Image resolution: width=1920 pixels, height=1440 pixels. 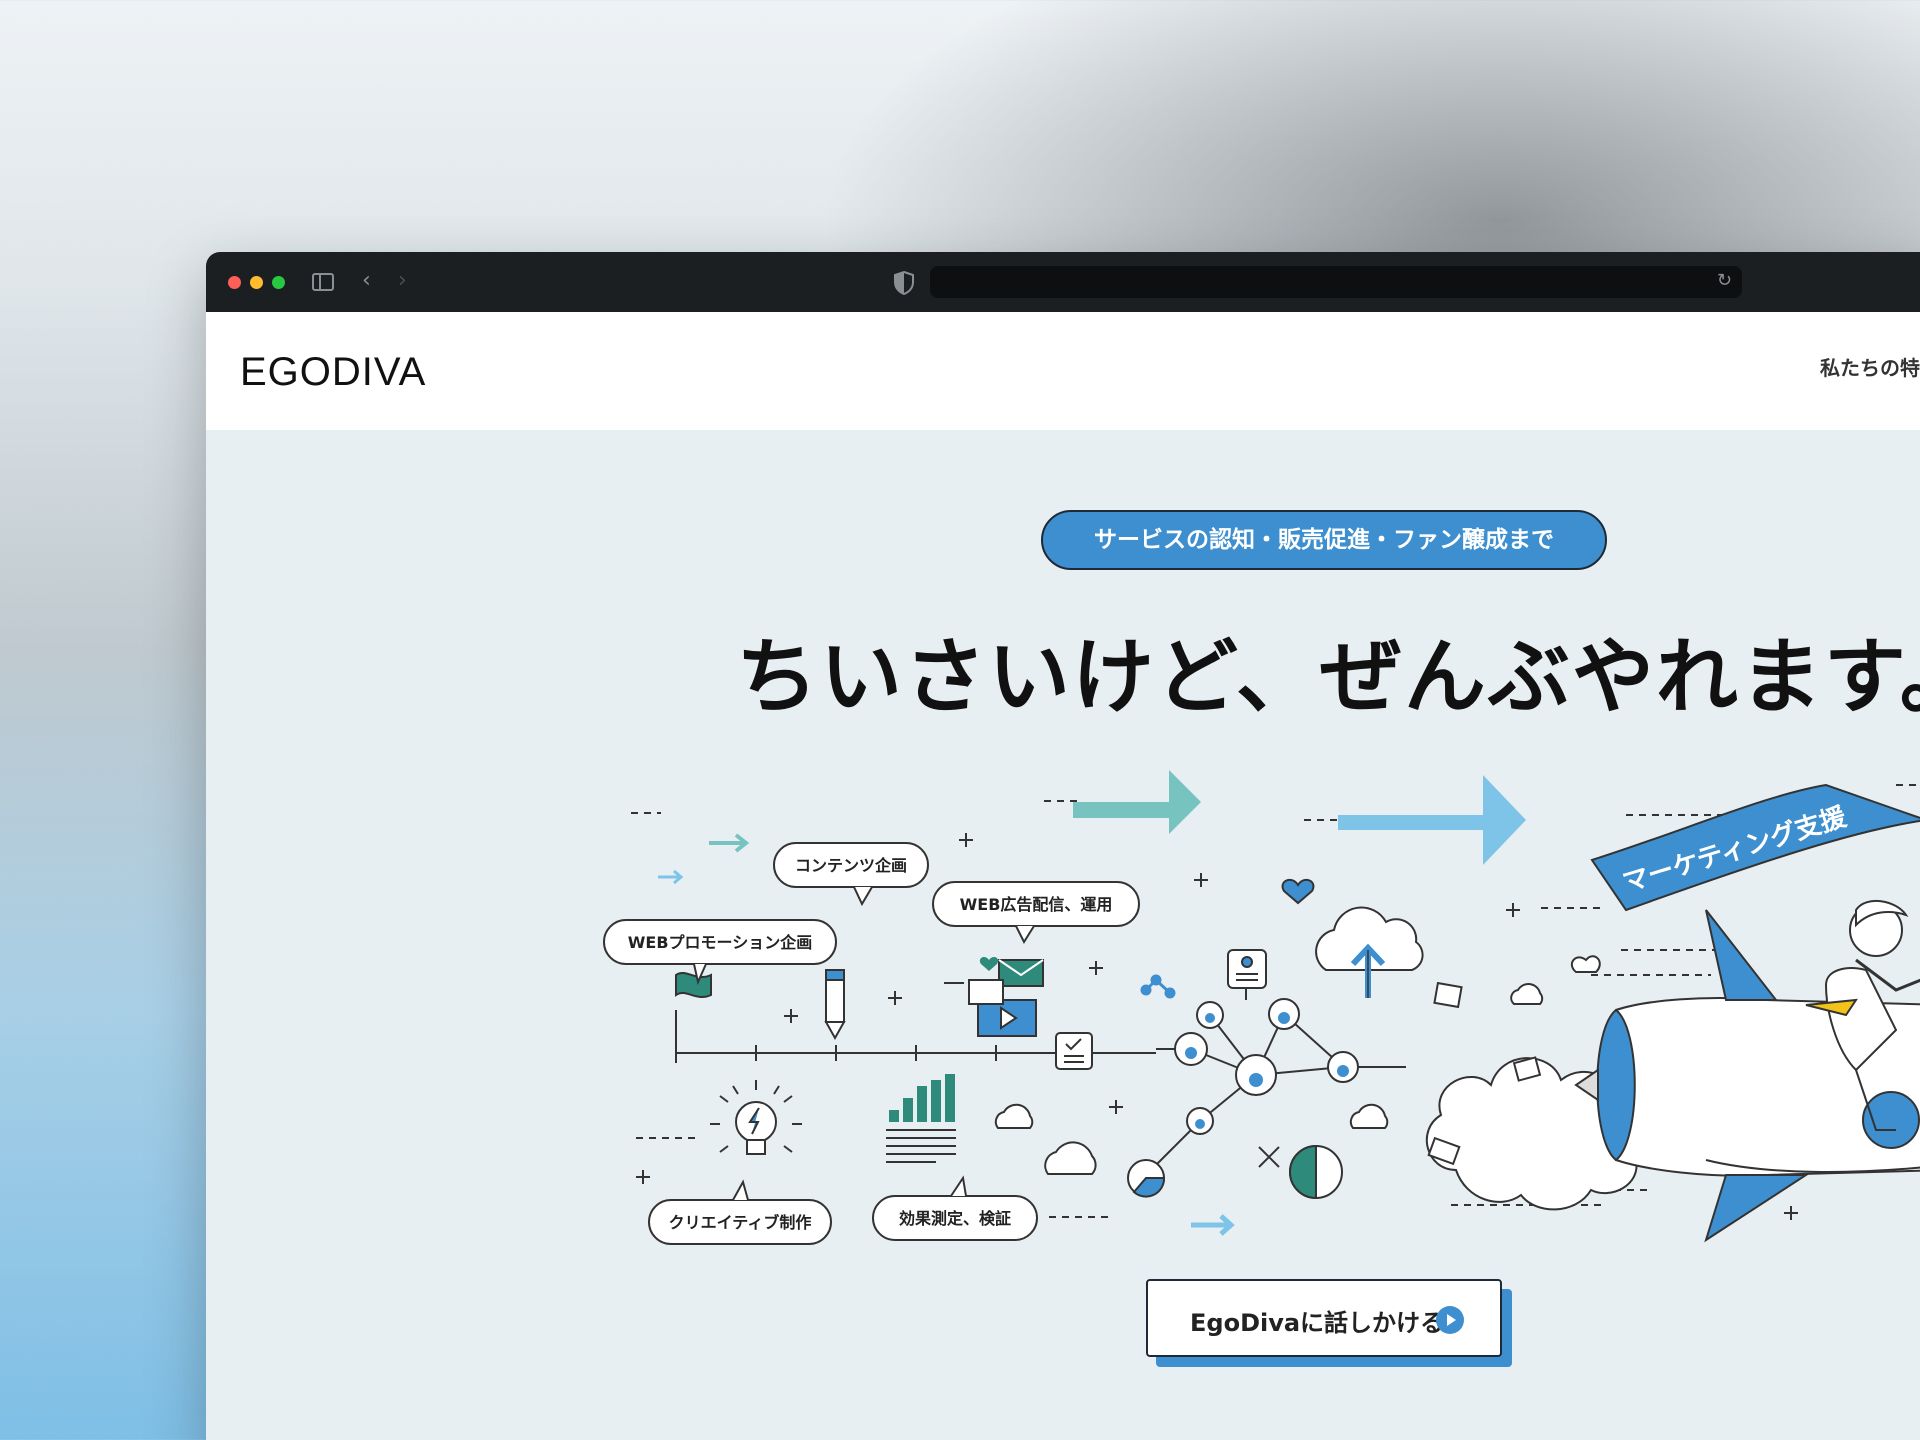 I want to click on shield-icon, so click(x=904, y=283).